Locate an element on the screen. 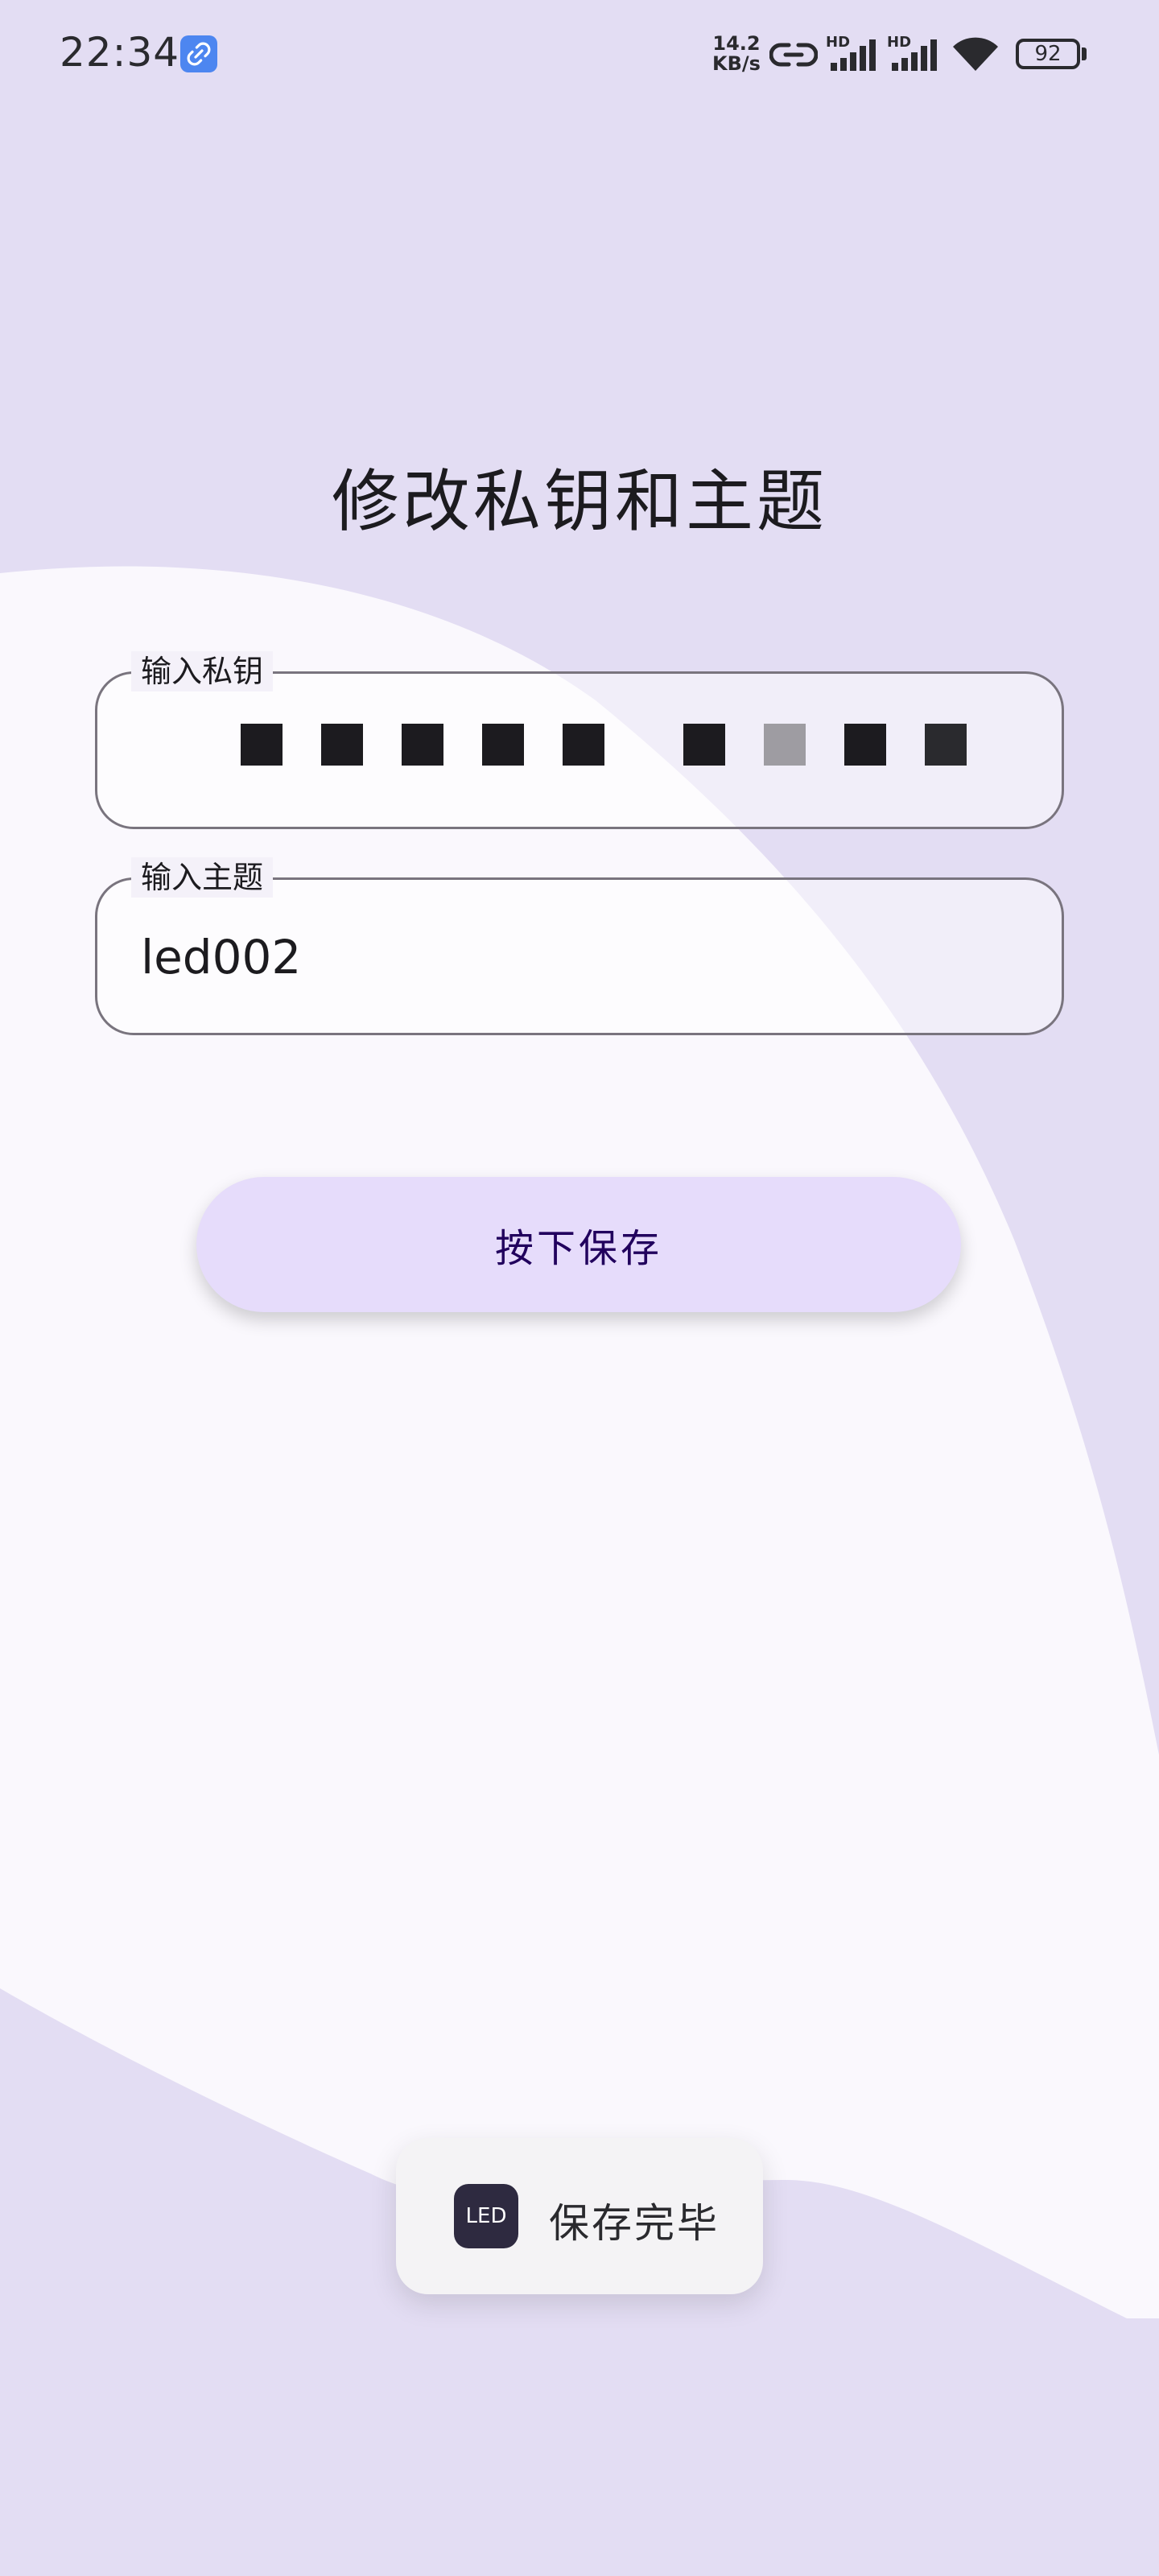 This screenshot has width=1159, height=2576. topic-field: 输入主题 led002 is located at coordinates (579, 946).